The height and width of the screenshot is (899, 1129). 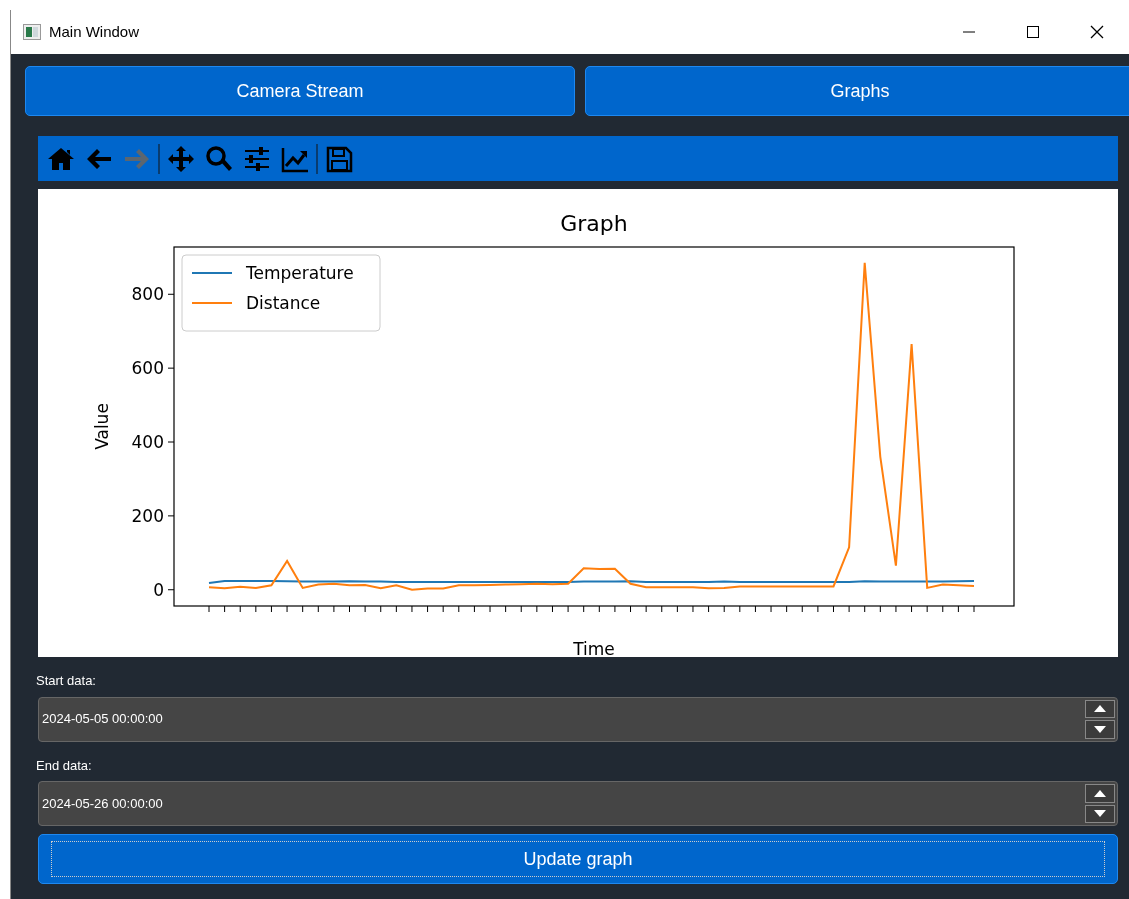 I want to click on y-tick-label: 800, so click(x=147, y=294).